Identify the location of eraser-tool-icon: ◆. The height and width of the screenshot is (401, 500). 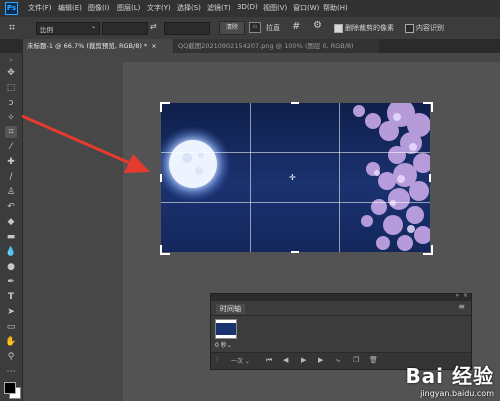
(11, 222).